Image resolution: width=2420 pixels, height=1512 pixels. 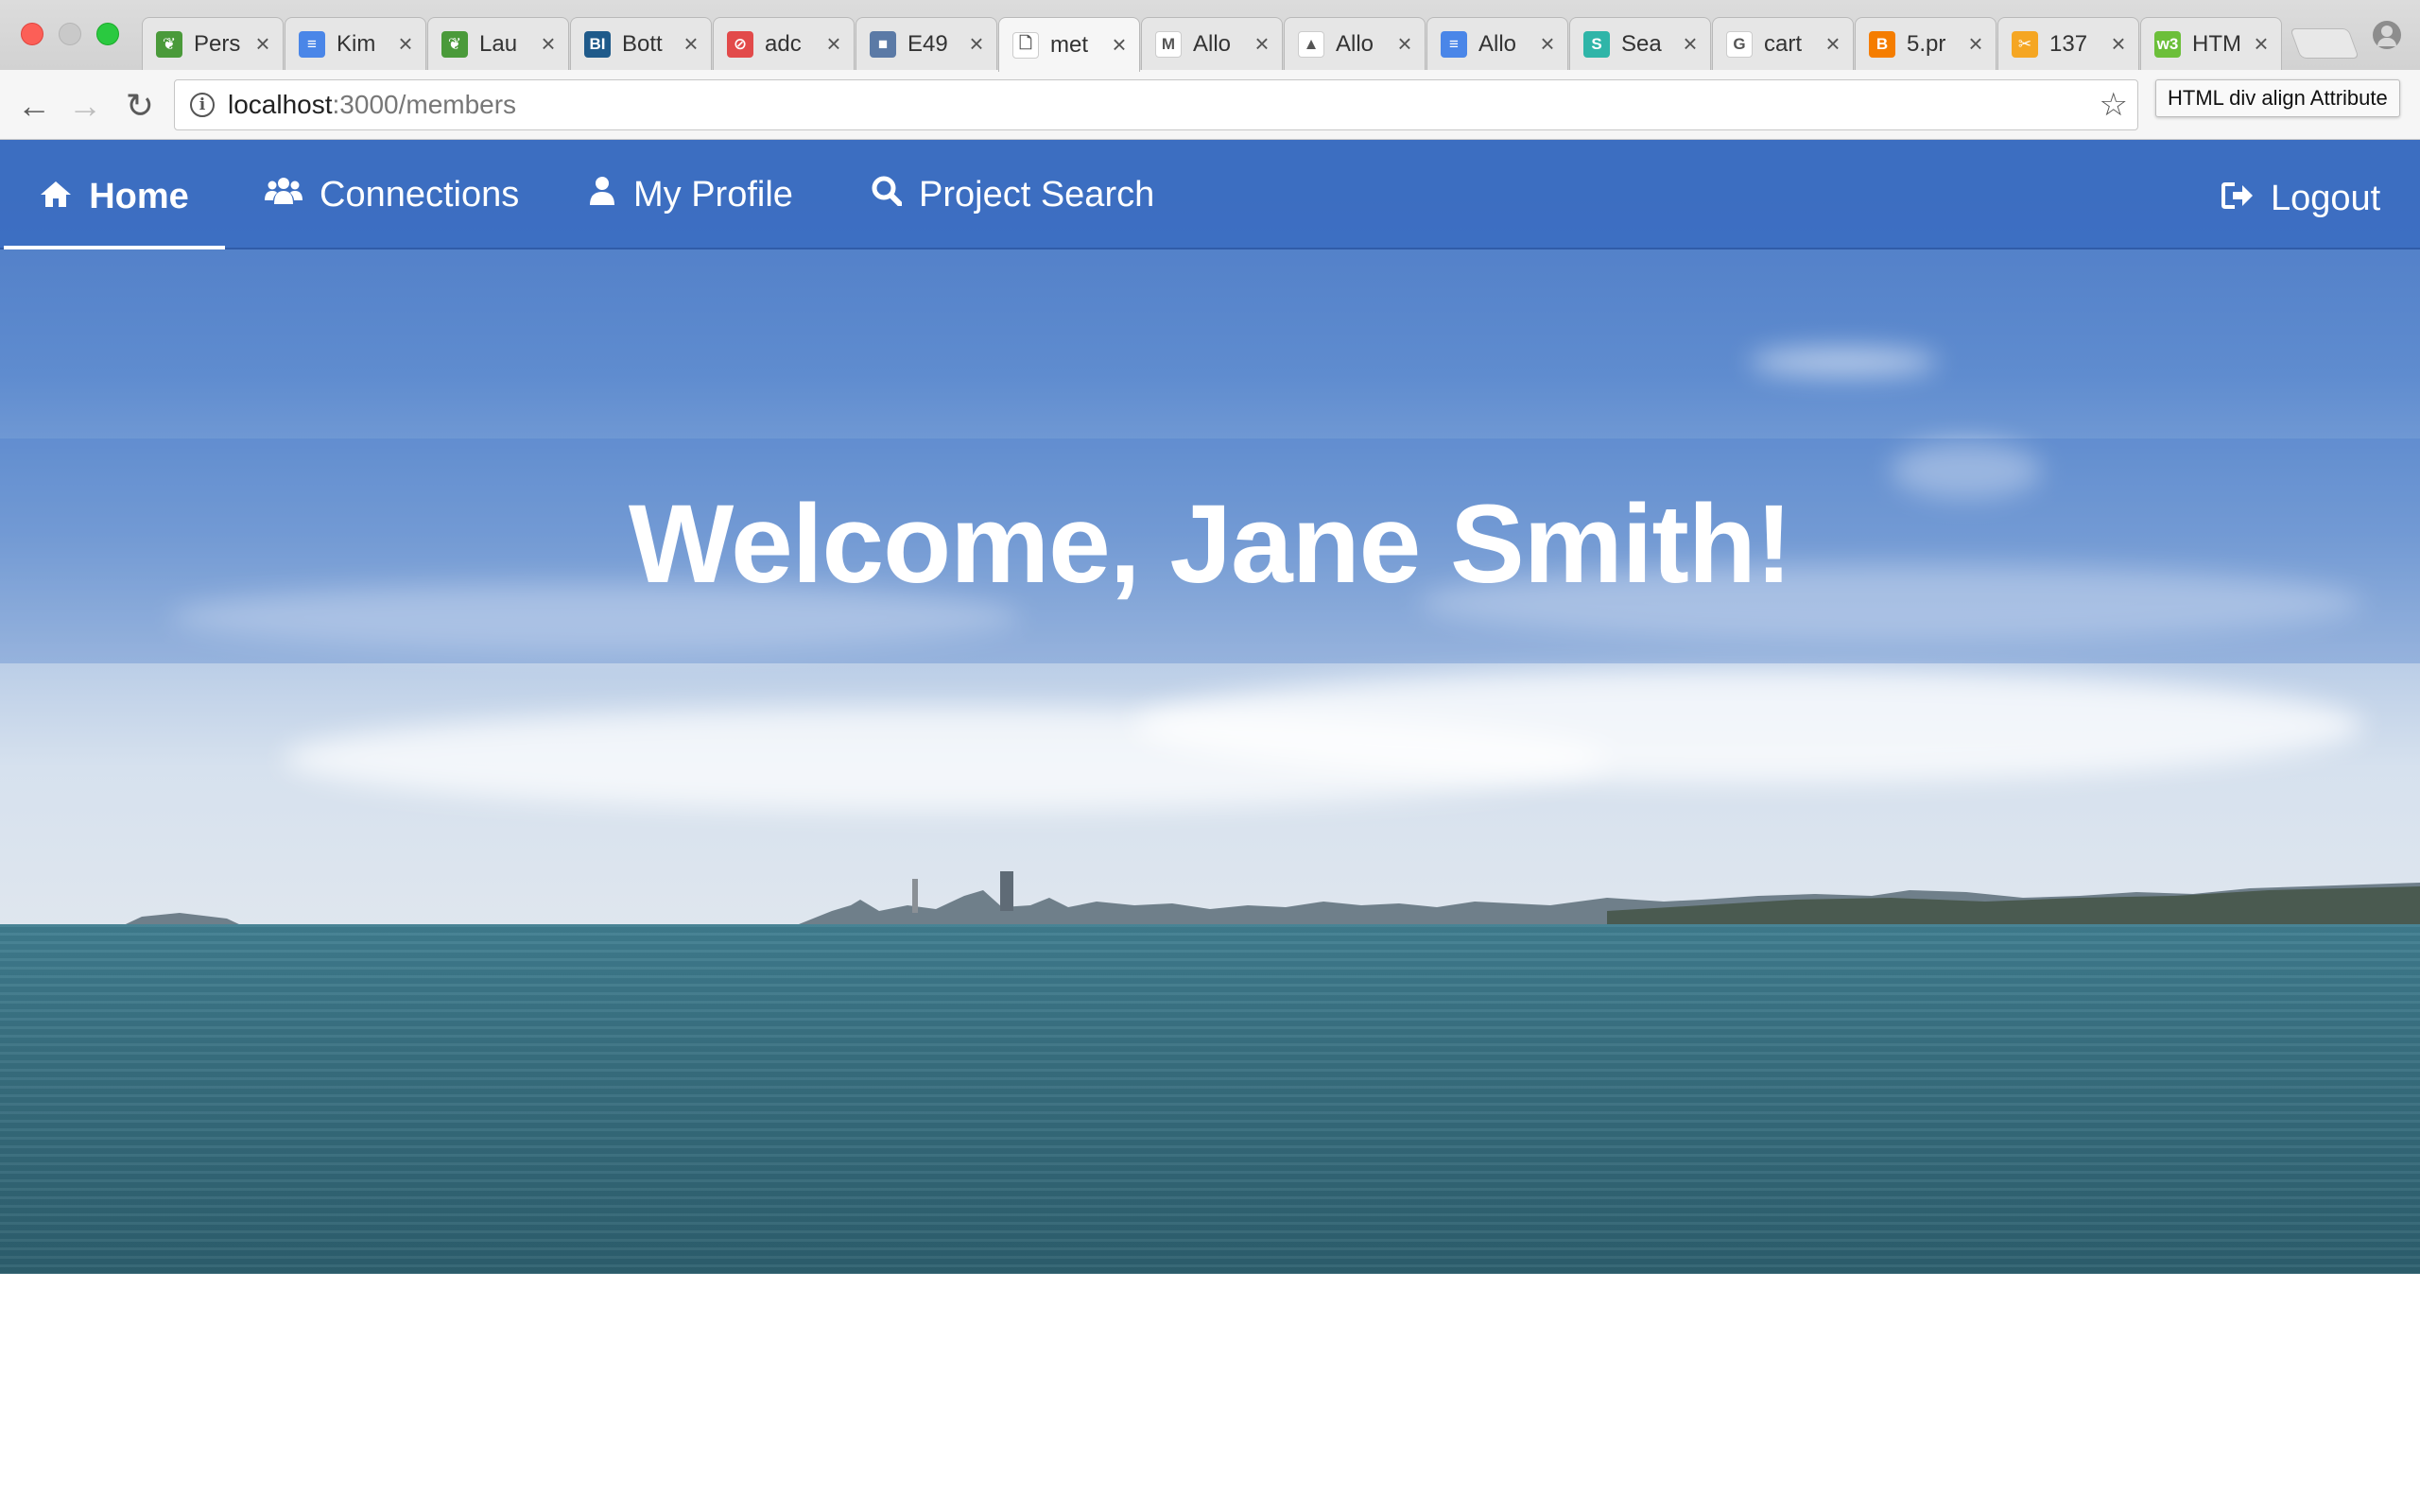 What do you see at coordinates (883, 44) in the screenshot?
I see `square-app-icon: ■` at bounding box center [883, 44].